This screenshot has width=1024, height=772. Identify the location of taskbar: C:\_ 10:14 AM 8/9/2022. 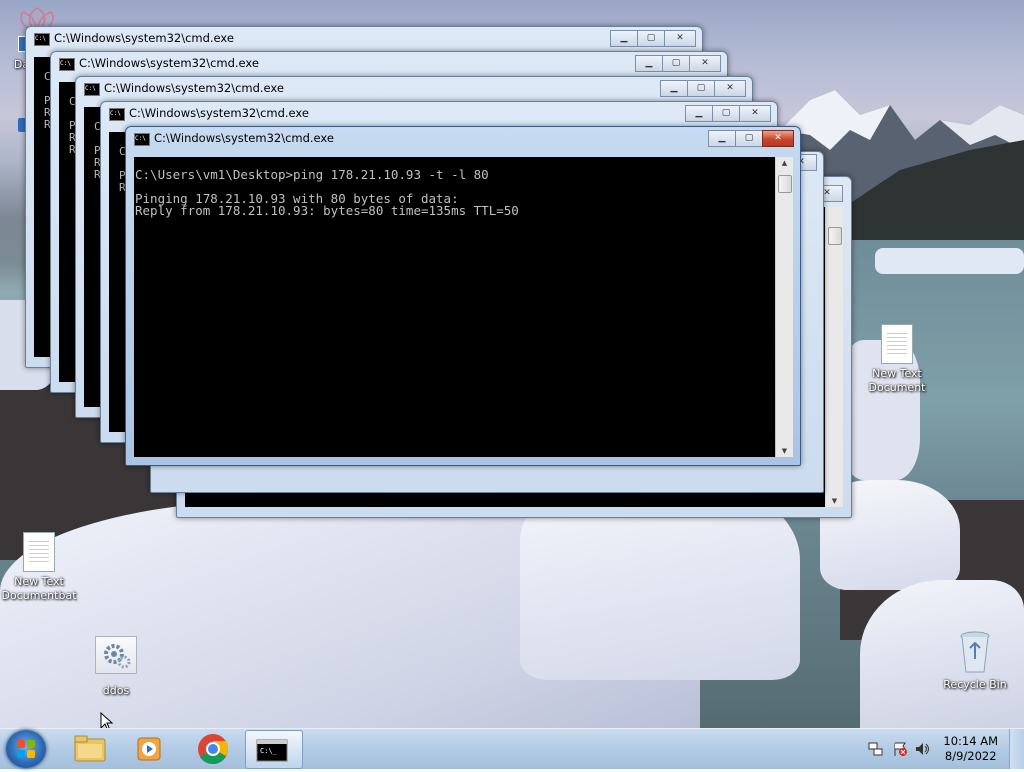
(512, 748).